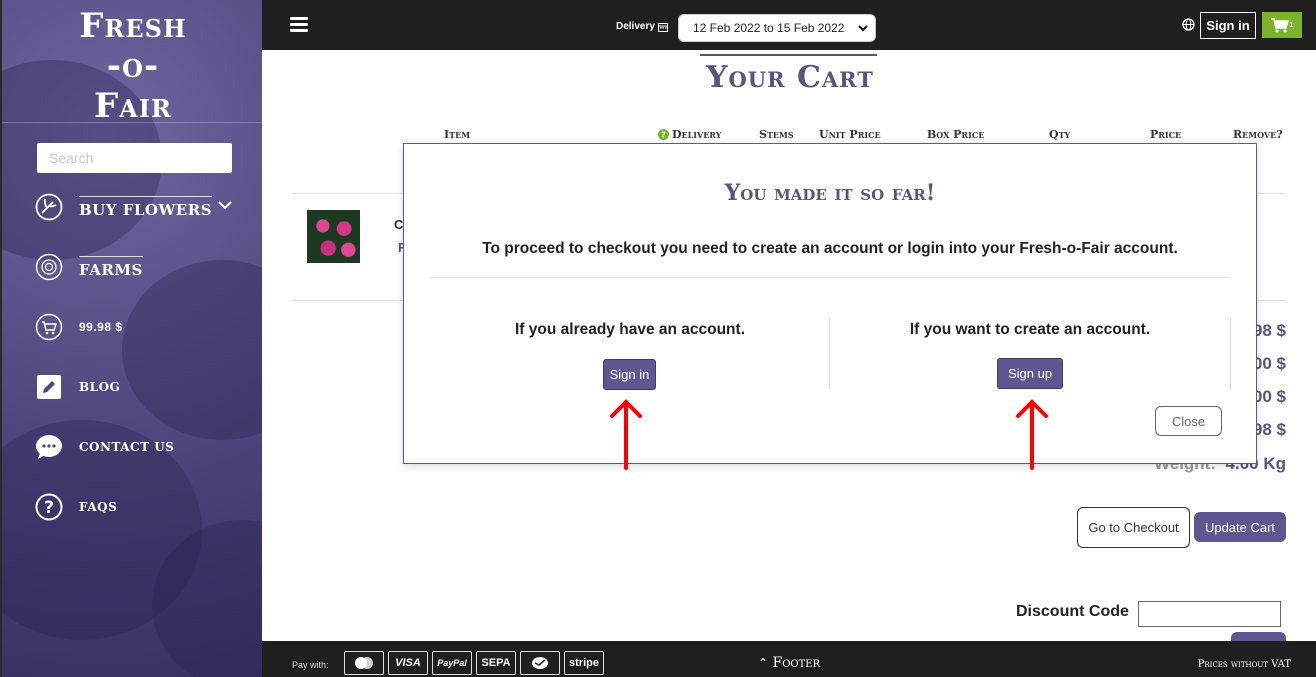 This screenshot has width=1316, height=677. What do you see at coordinates (98, 507) in the screenshot?
I see `sidebar-item-label: FAQS` at bounding box center [98, 507].